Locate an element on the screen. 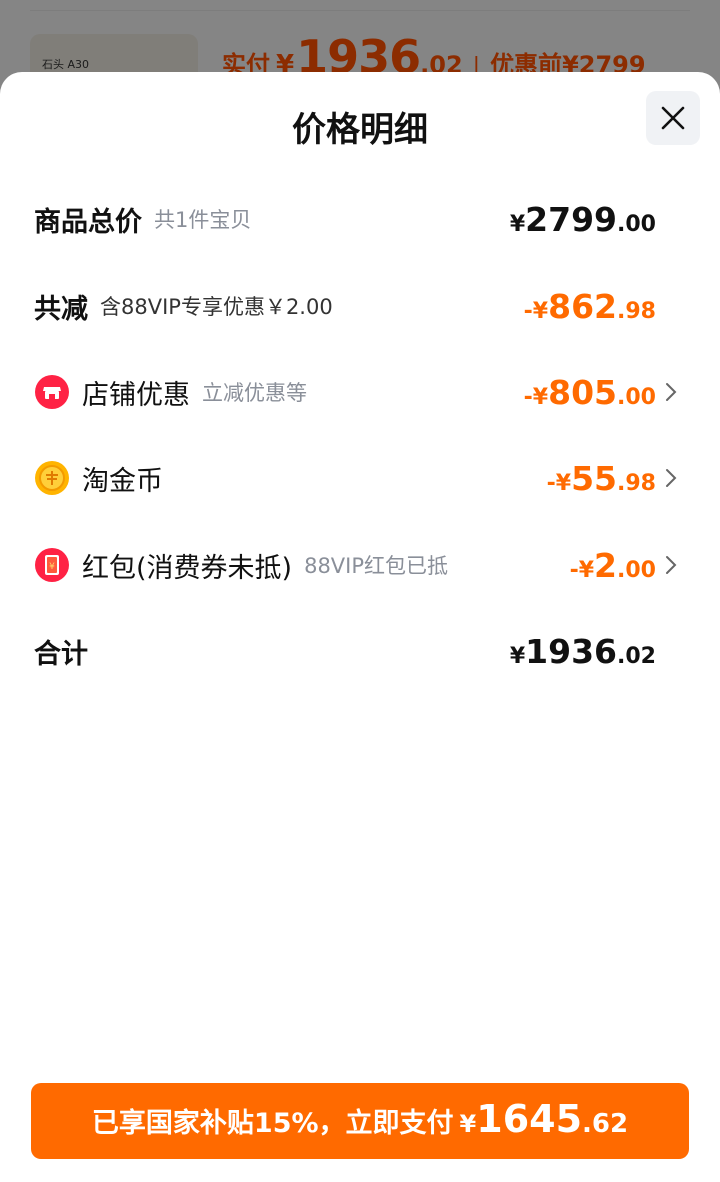  row-taobao-coins: 淘金币 -¥ 55 .98 is located at coordinates (357, 478).